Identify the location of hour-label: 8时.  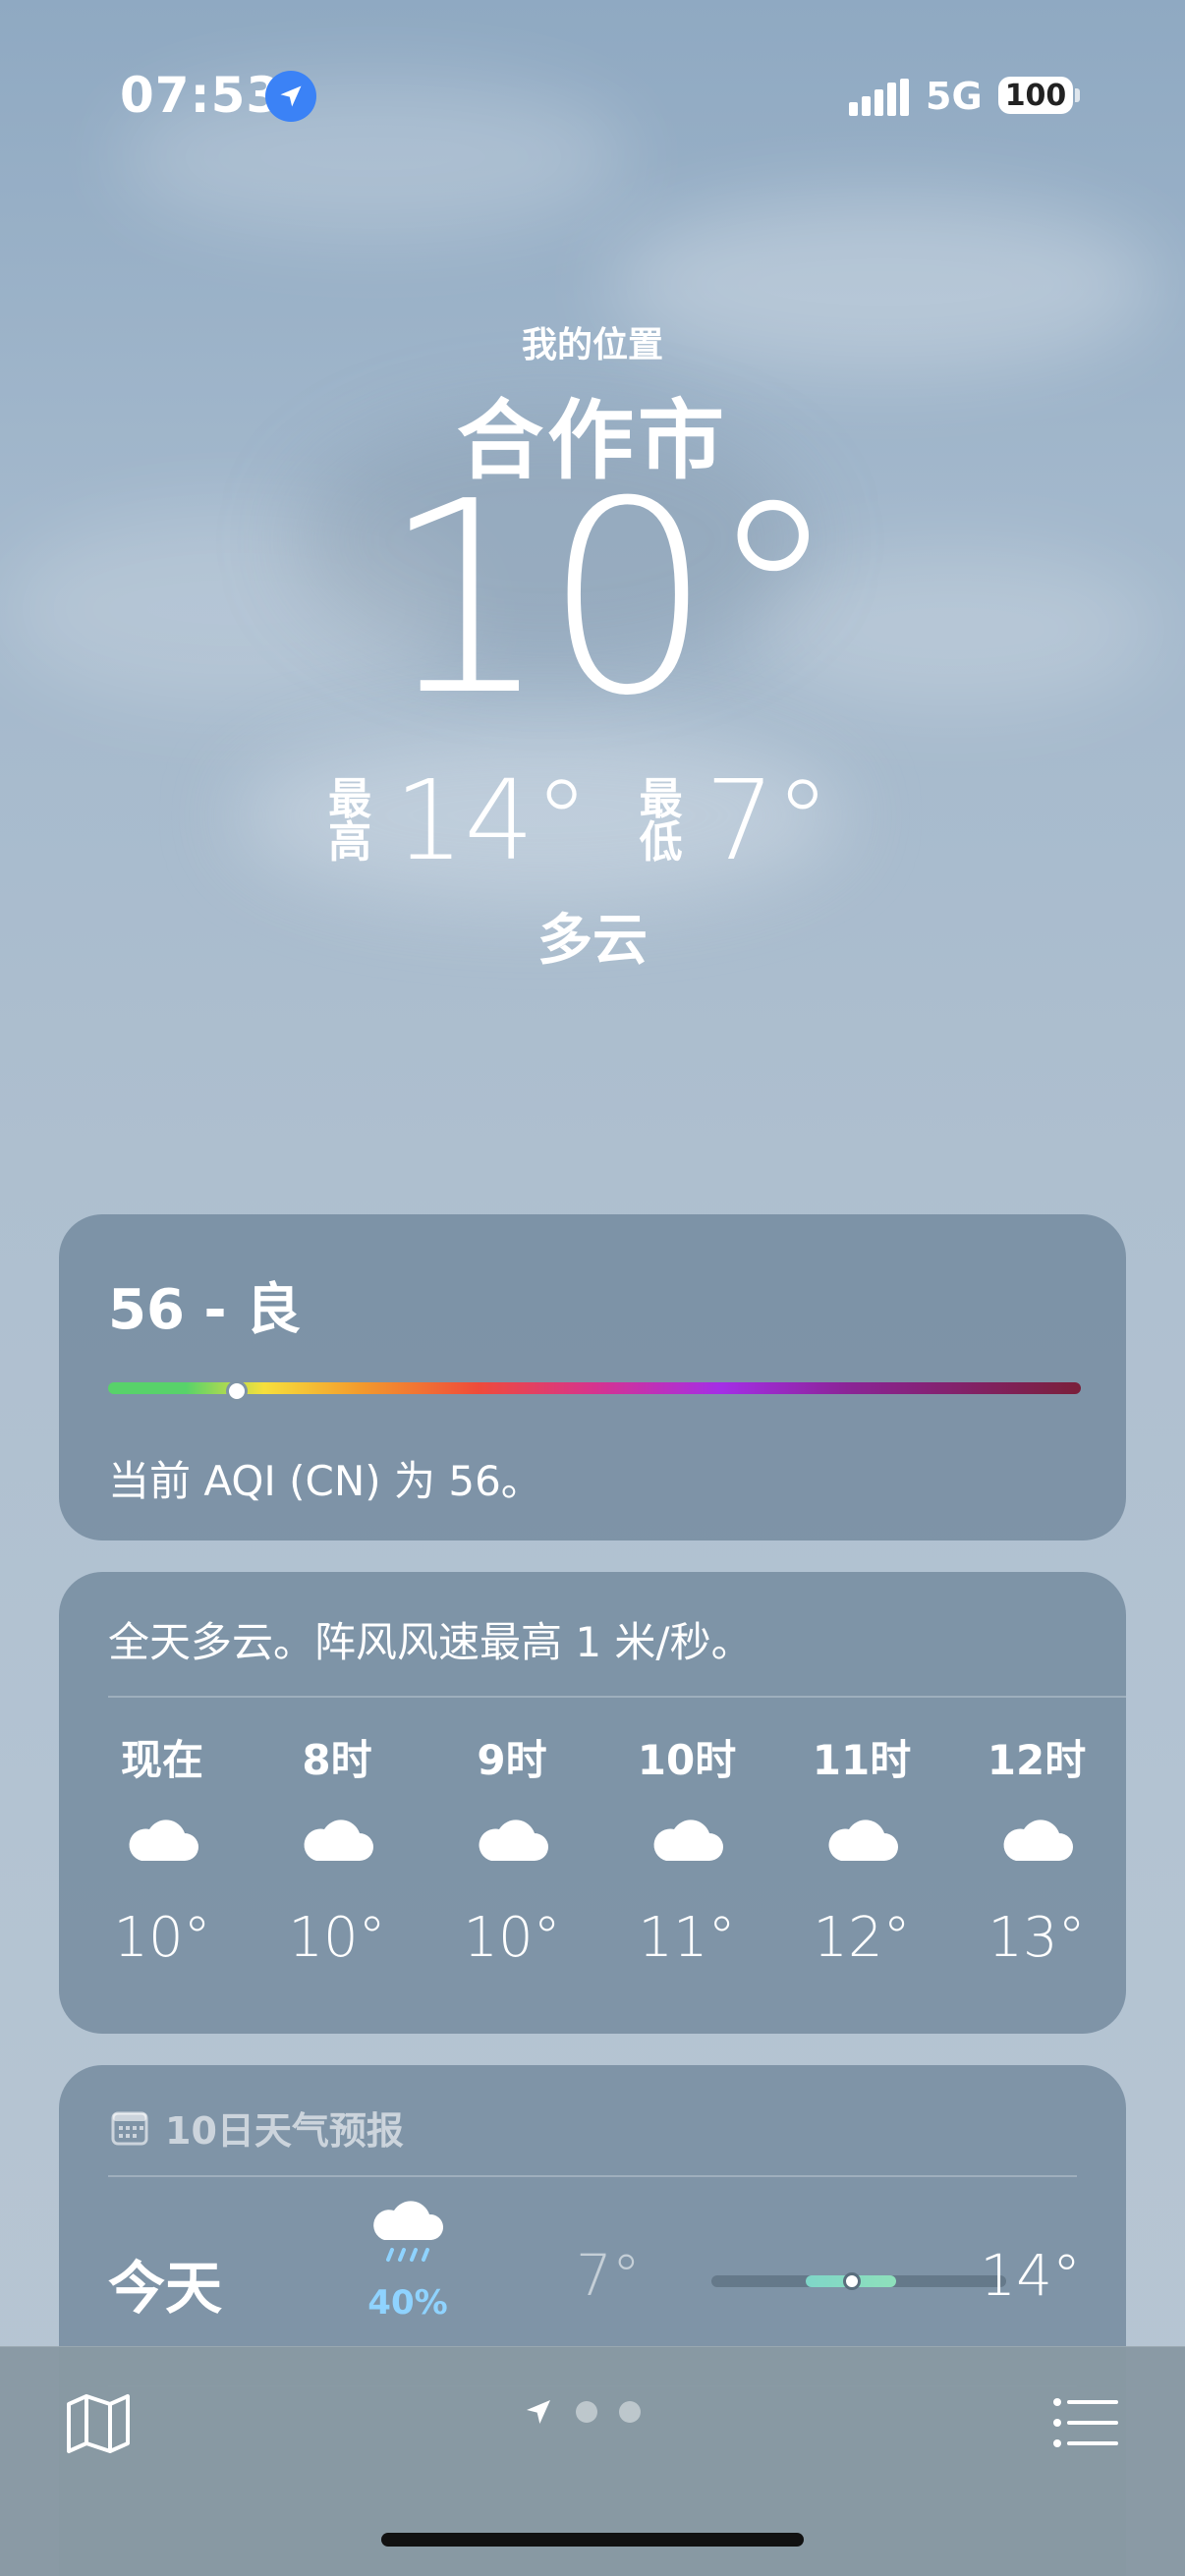
(337, 1760).